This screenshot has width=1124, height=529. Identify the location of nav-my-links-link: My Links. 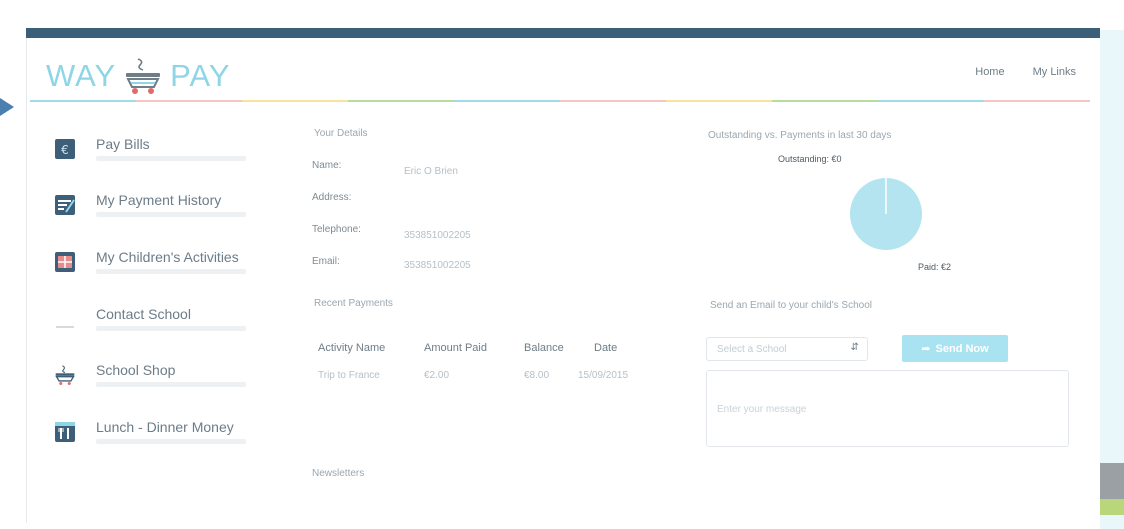
(1054, 72).